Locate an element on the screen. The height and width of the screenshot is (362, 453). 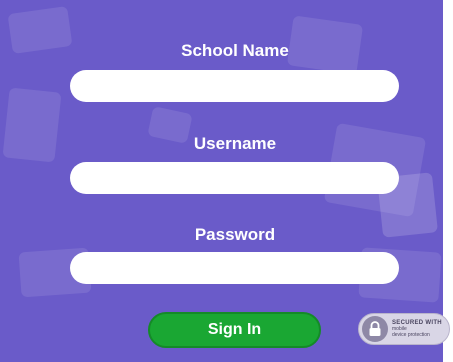
school-name-label: School Name is located at coordinates (235, 50).